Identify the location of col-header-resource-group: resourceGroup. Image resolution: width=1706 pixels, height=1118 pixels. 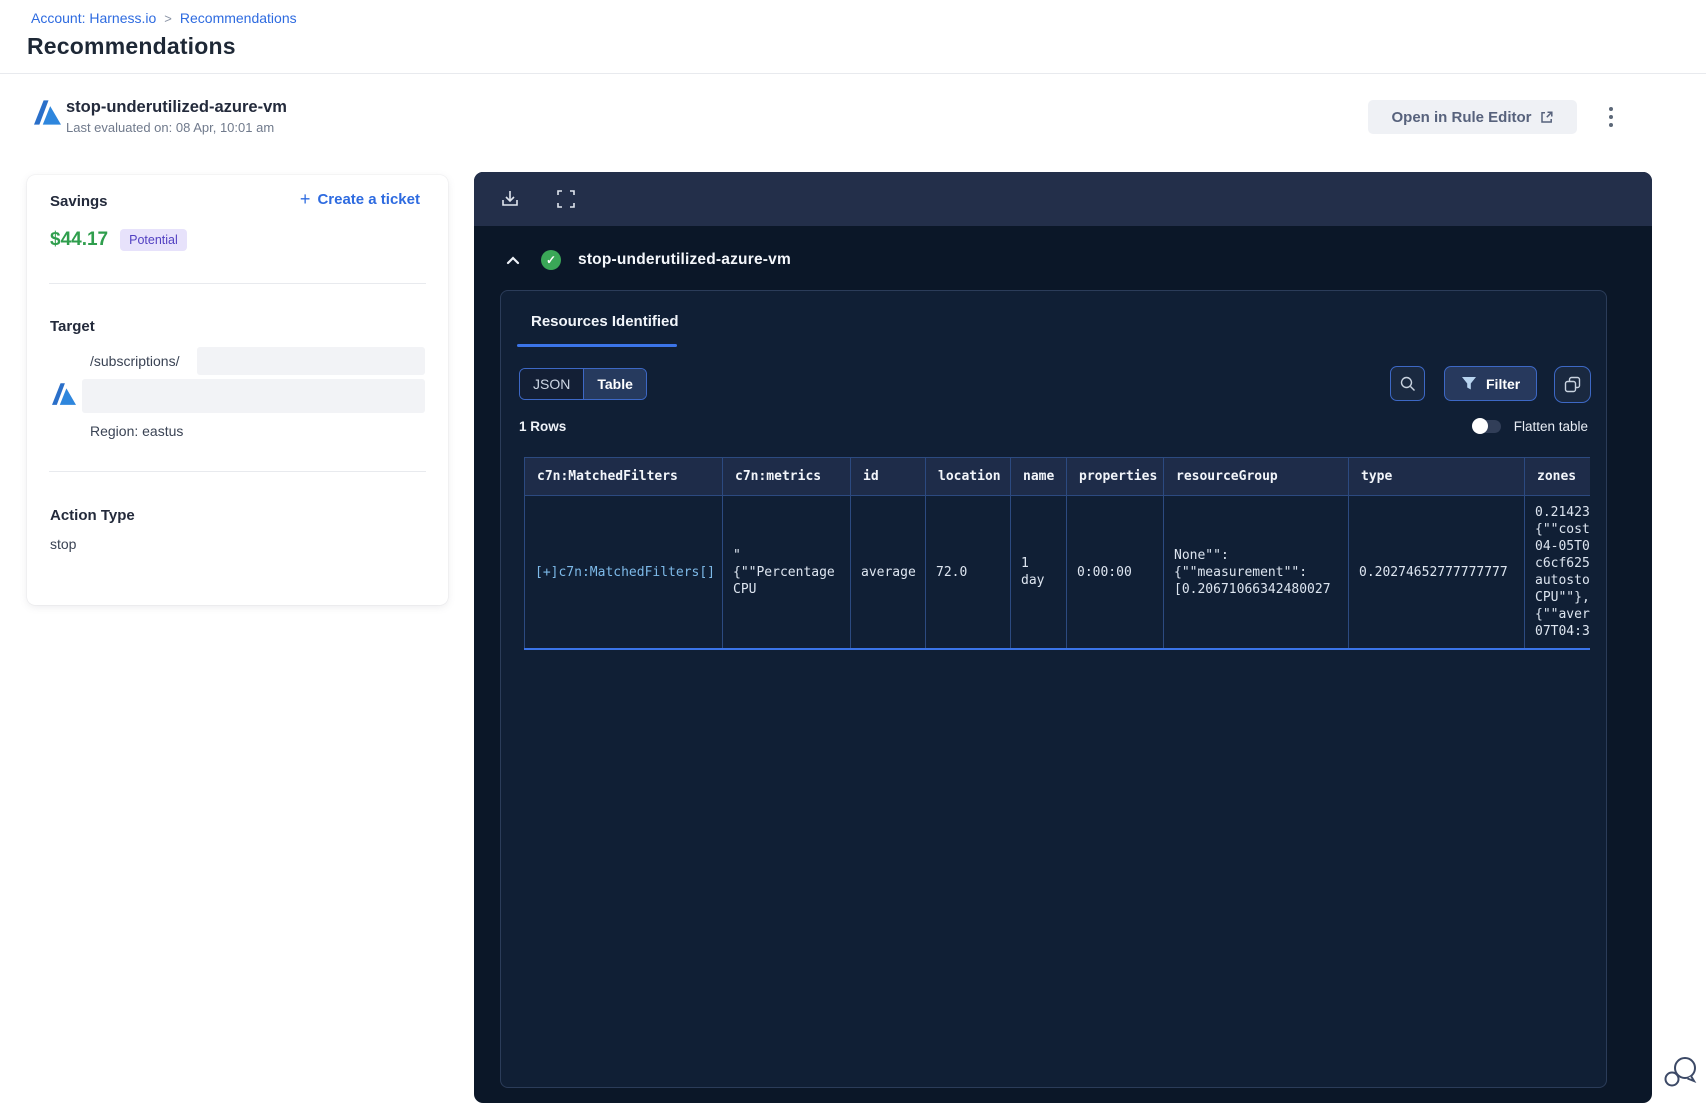
(1256, 476).